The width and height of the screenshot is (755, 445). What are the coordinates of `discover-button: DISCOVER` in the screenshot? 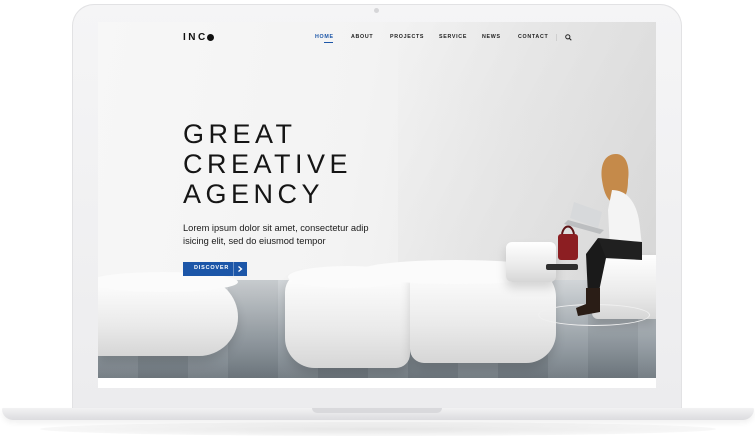 It's located at (215, 269).